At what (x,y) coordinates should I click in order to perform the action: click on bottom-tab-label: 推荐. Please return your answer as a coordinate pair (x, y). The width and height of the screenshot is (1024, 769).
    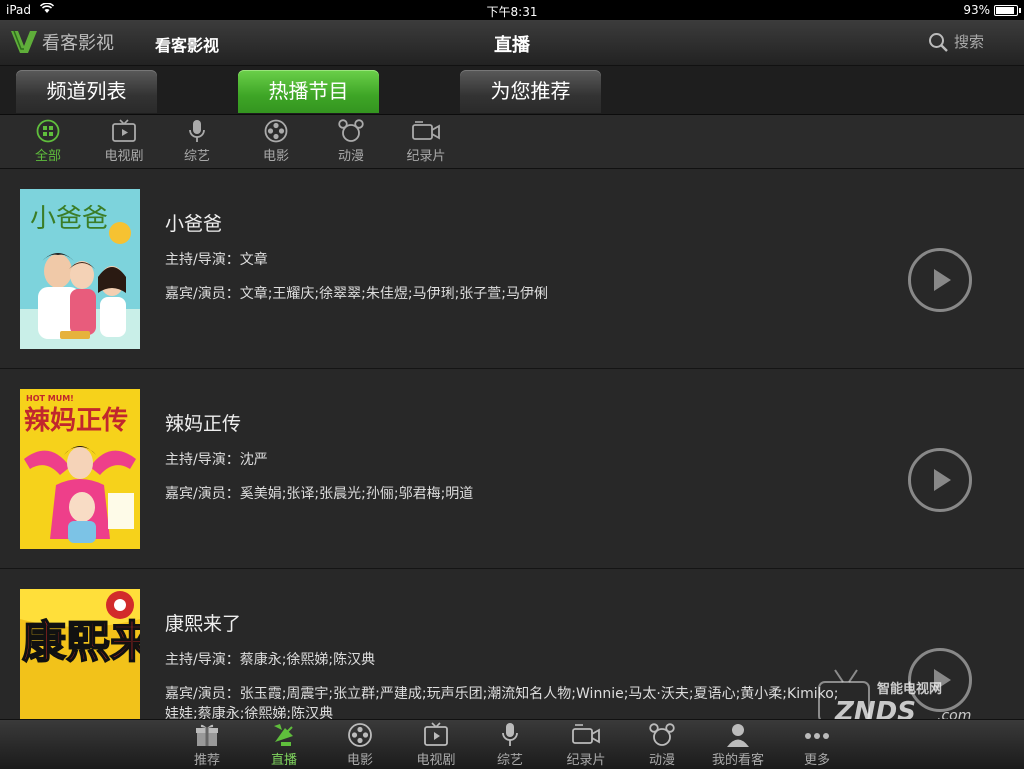
    Looking at the image, I should click on (206, 760).